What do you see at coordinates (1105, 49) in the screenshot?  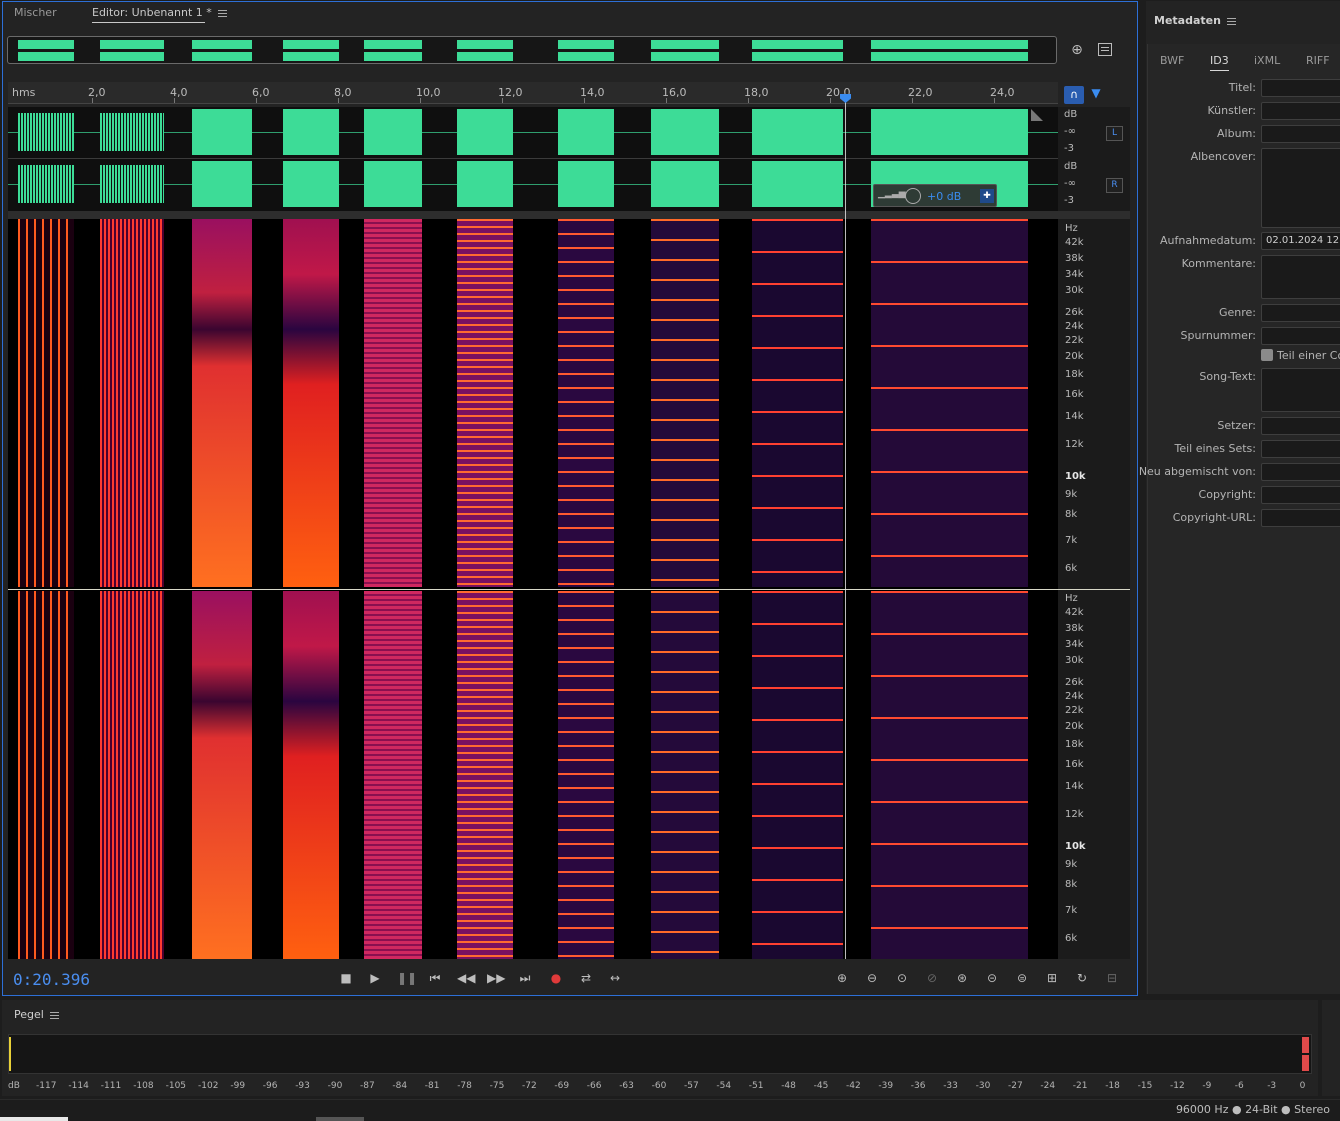 I see `display-options-icon` at bounding box center [1105, 49].